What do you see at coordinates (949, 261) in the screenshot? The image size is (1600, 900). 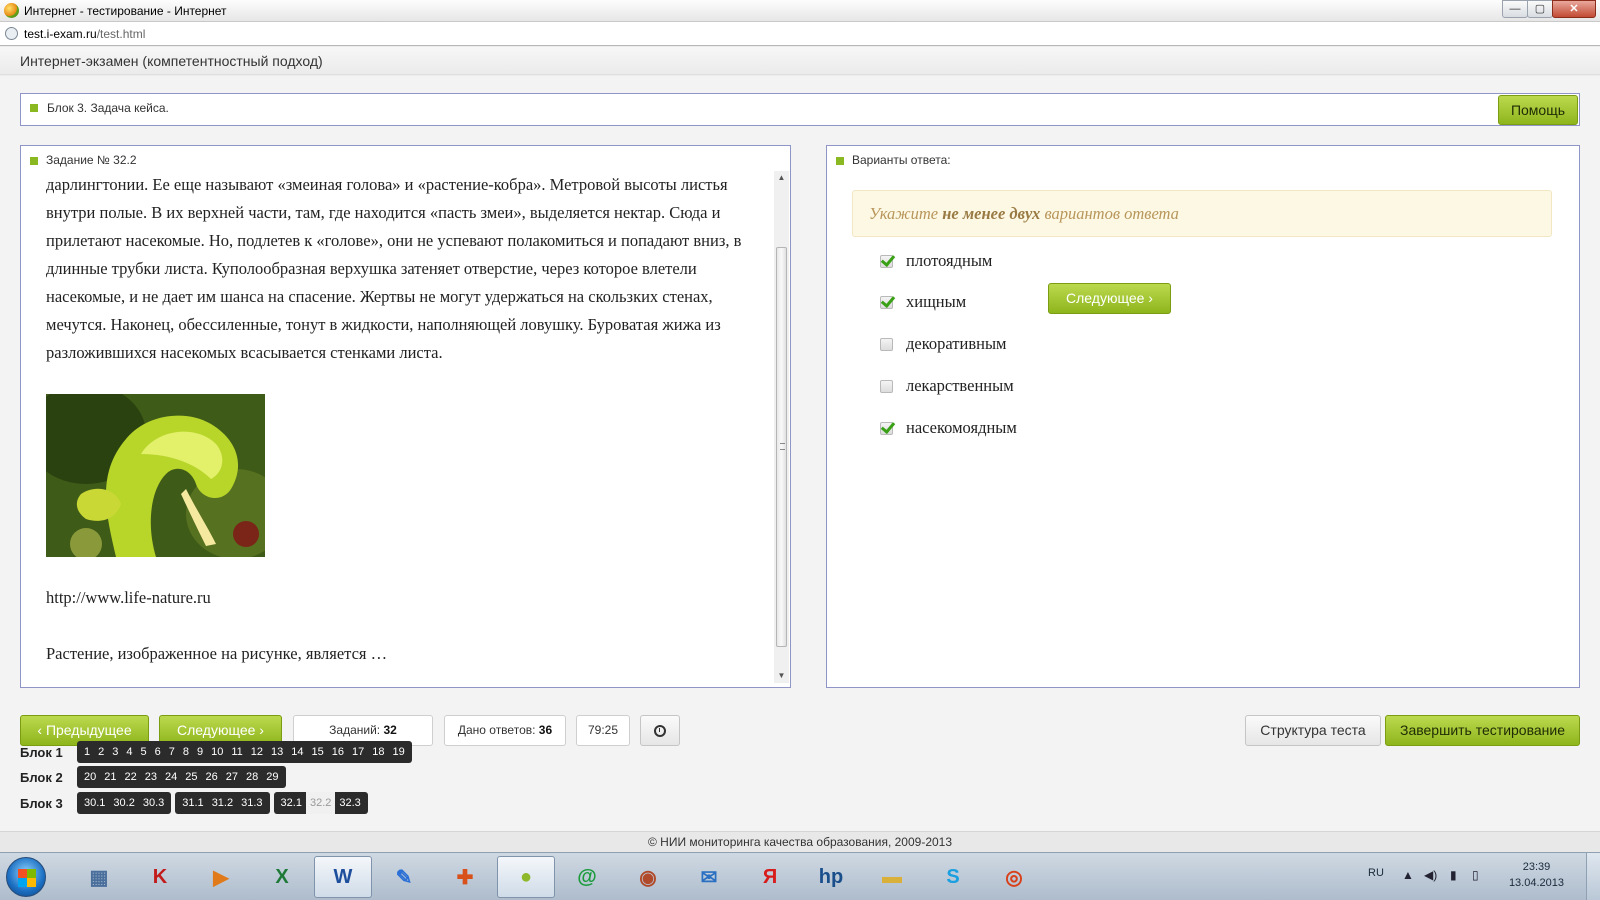 I see `answer-label: плотоядным` at bounding box center [949, 261].